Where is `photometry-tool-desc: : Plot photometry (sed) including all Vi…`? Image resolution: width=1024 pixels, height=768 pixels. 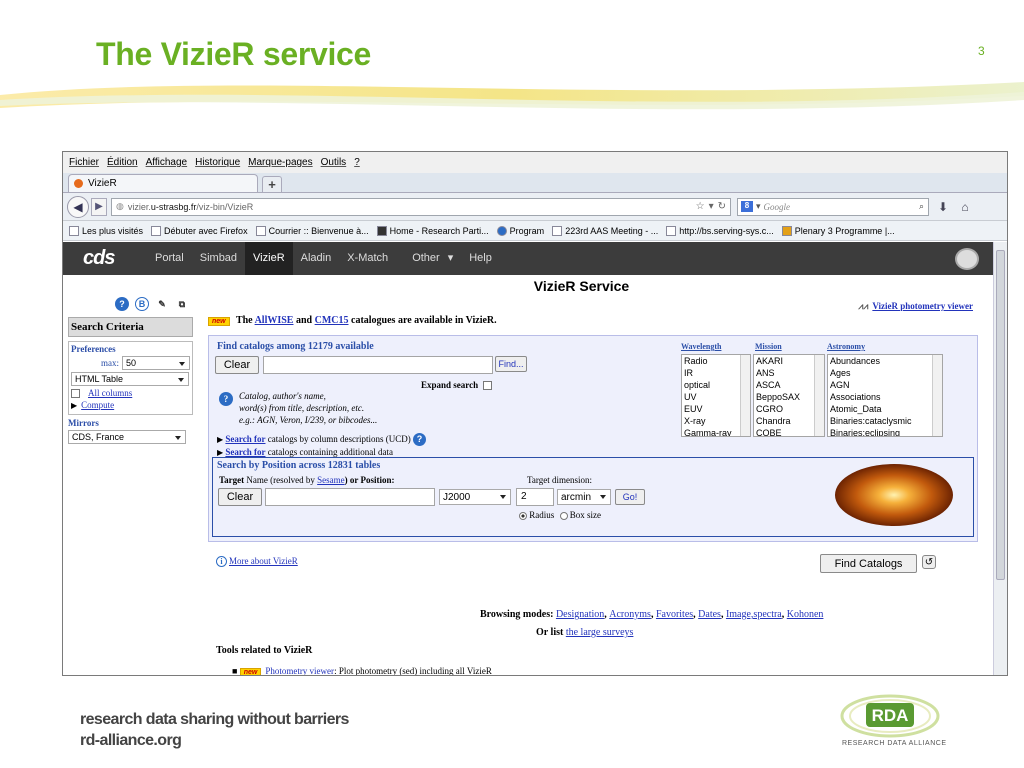
photometry-tool-desc: : Plot photometry (sed) including all Vi… is located at coordinates (413, 671).